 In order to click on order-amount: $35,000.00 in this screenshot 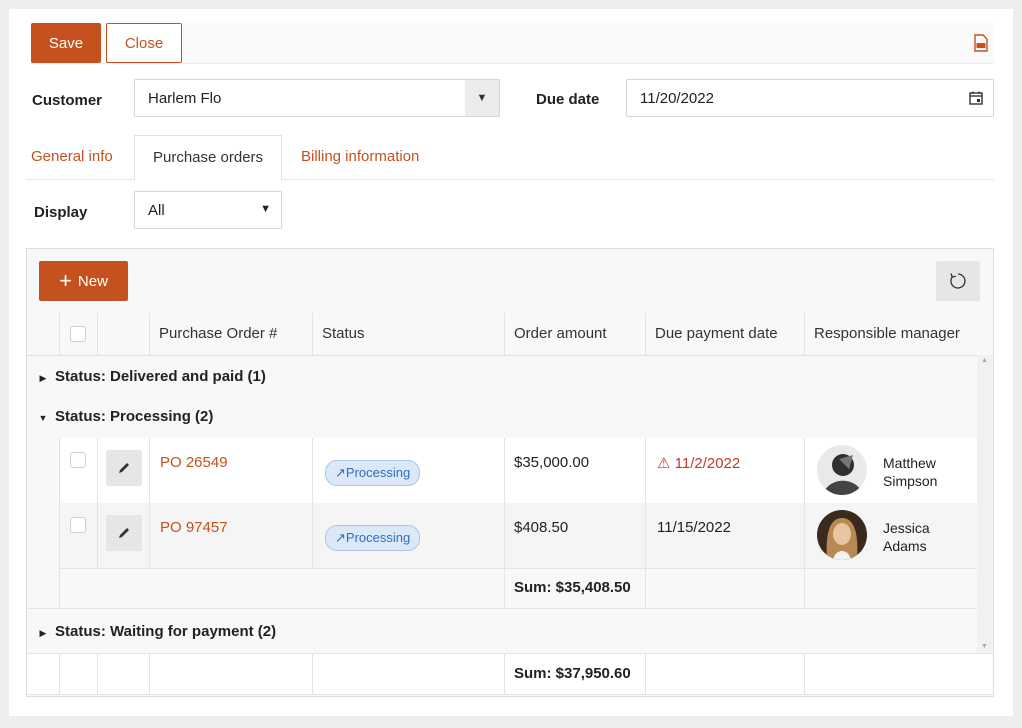, I will do `click(552, 462)`.